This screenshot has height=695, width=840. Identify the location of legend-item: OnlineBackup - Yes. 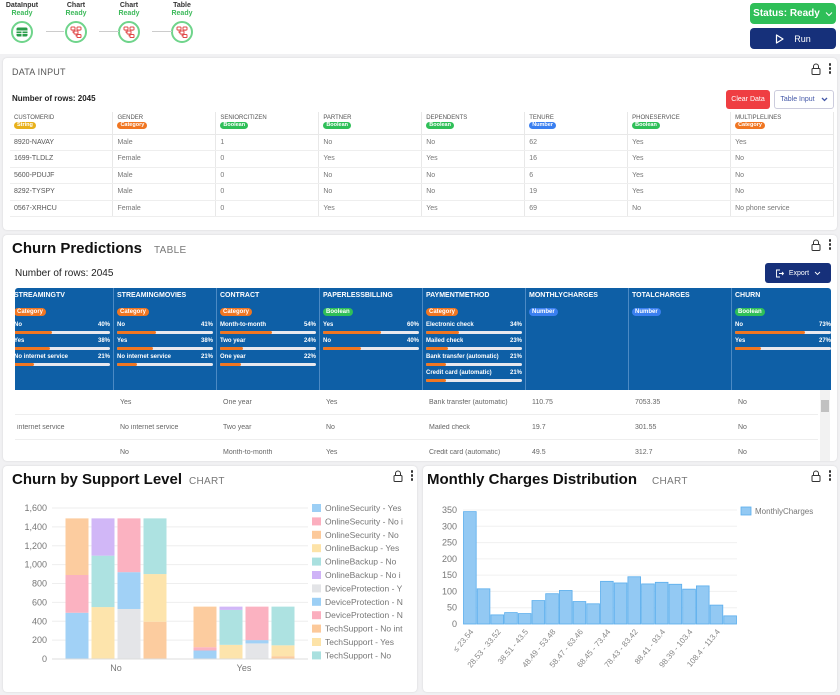
(355, 548).